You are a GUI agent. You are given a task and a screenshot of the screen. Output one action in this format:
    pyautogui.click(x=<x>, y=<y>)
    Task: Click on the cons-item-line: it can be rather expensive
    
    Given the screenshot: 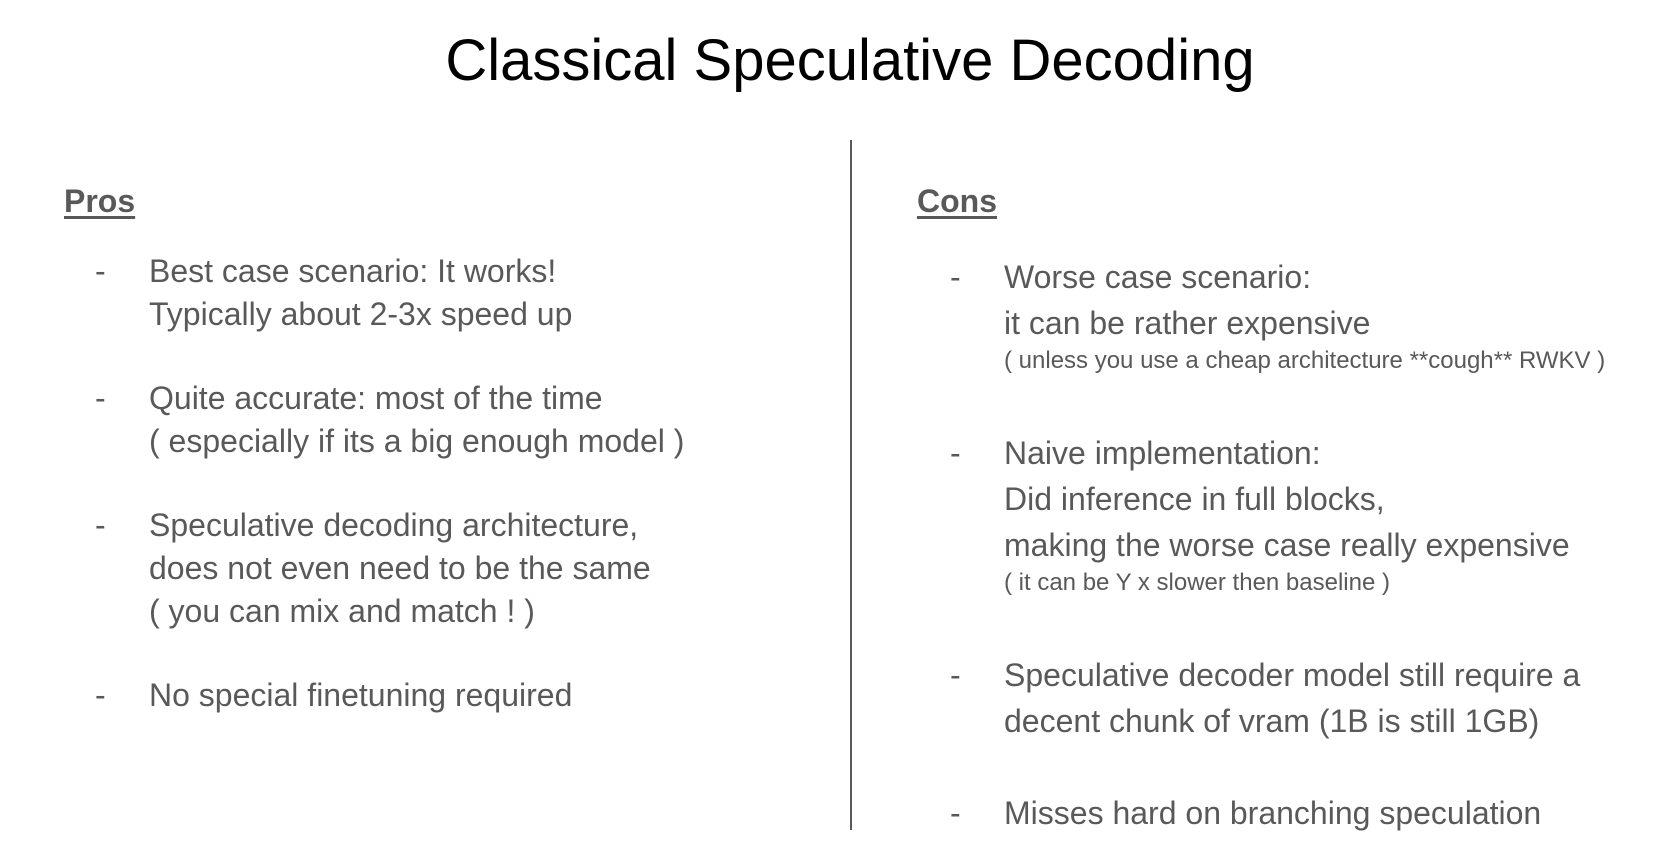 What is the action you would take?
    pyautogui.click(x=1187, y=323)
    